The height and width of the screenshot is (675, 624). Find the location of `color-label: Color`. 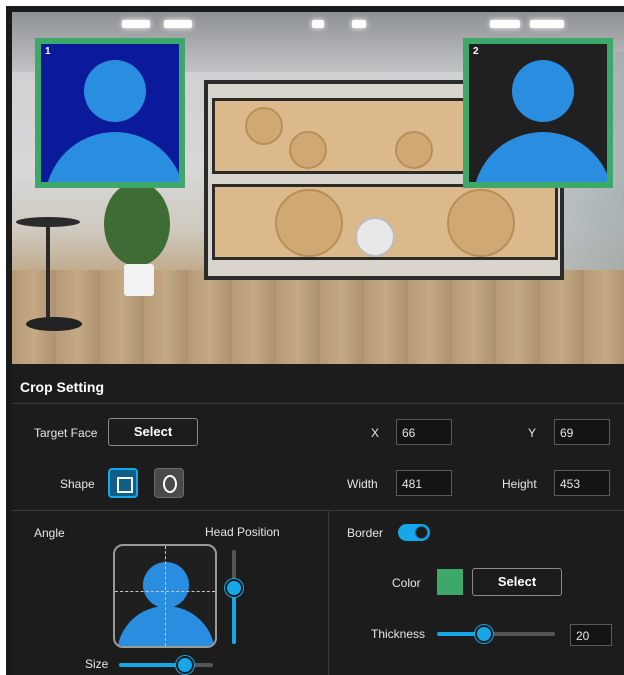

color-label: Color is located at coordinates (406, 583).